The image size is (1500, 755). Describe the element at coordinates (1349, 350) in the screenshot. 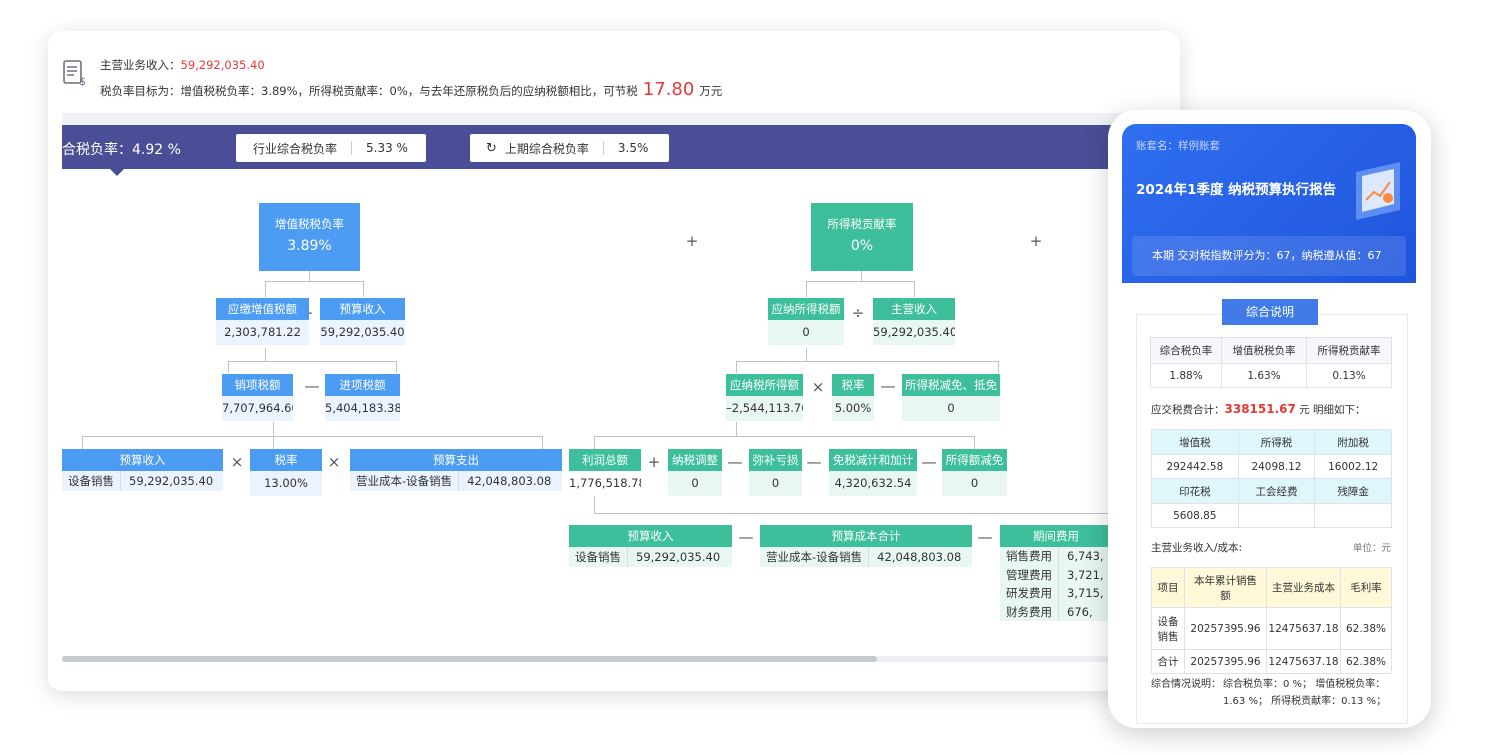

I see `rates-header: 所得税贡献率` at that location.